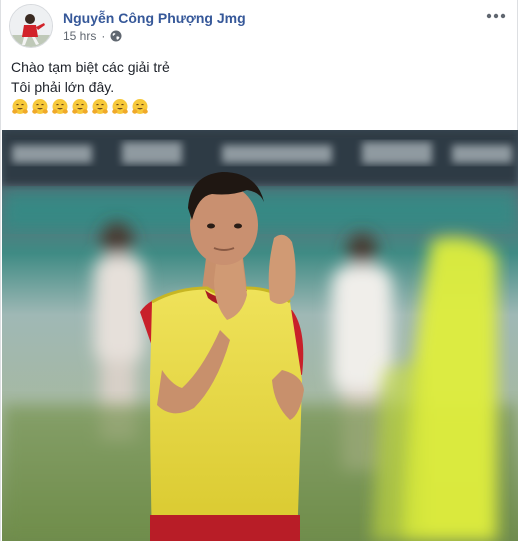 The width and height of the screenshot is (518, 541). What do you see at coordinates (79, 36) in the screenshot?
I see `post-timestamp: 15 hrs` at bounding box center [79, 36].